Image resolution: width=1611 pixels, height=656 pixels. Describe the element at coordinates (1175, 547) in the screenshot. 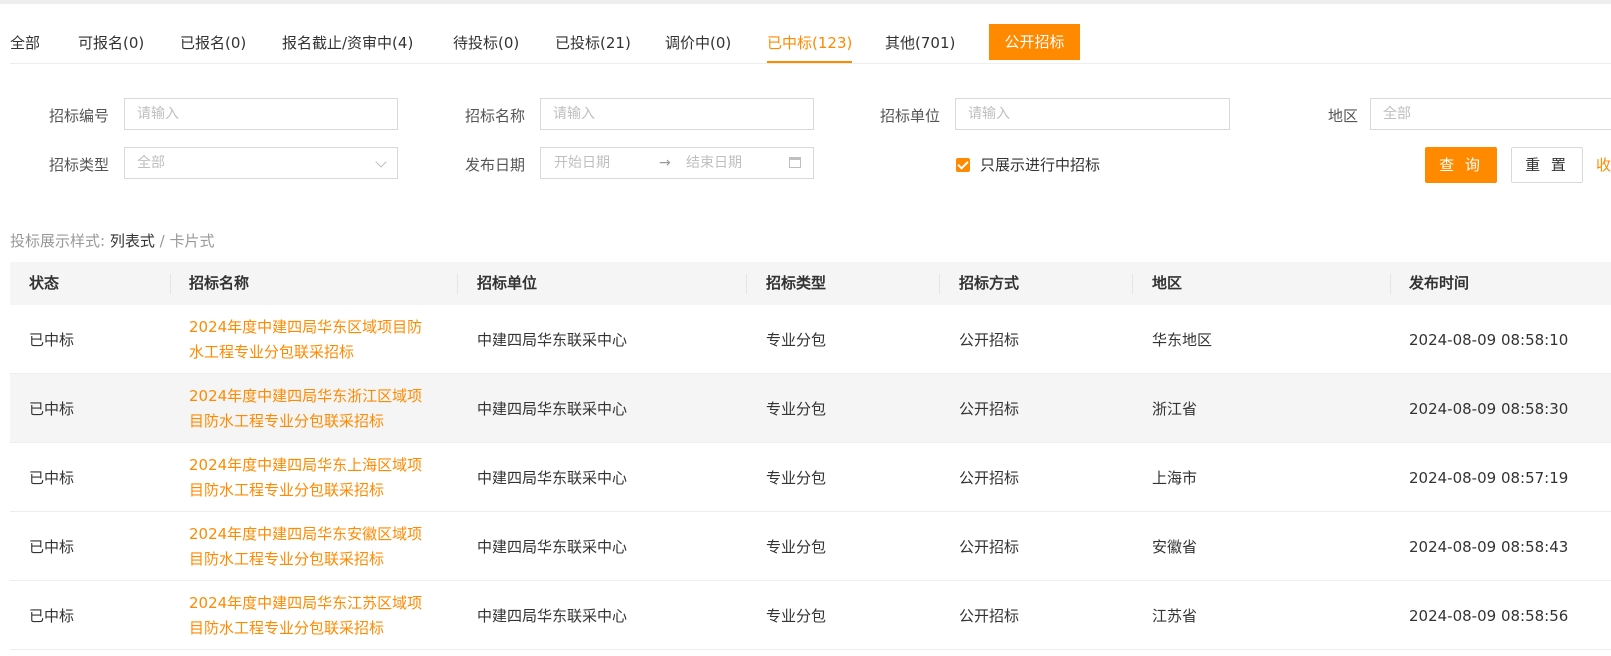

I see `row-region: 安徽省` at that location.